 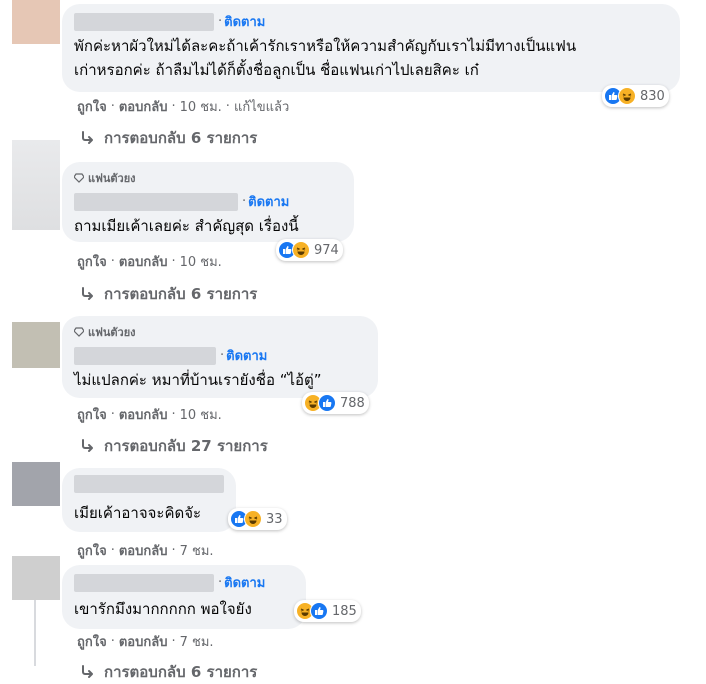 What do you see at coordinates (326, 250) in the screenshot?
I see `reaction-count: 974` at bounding box center [326, 250].